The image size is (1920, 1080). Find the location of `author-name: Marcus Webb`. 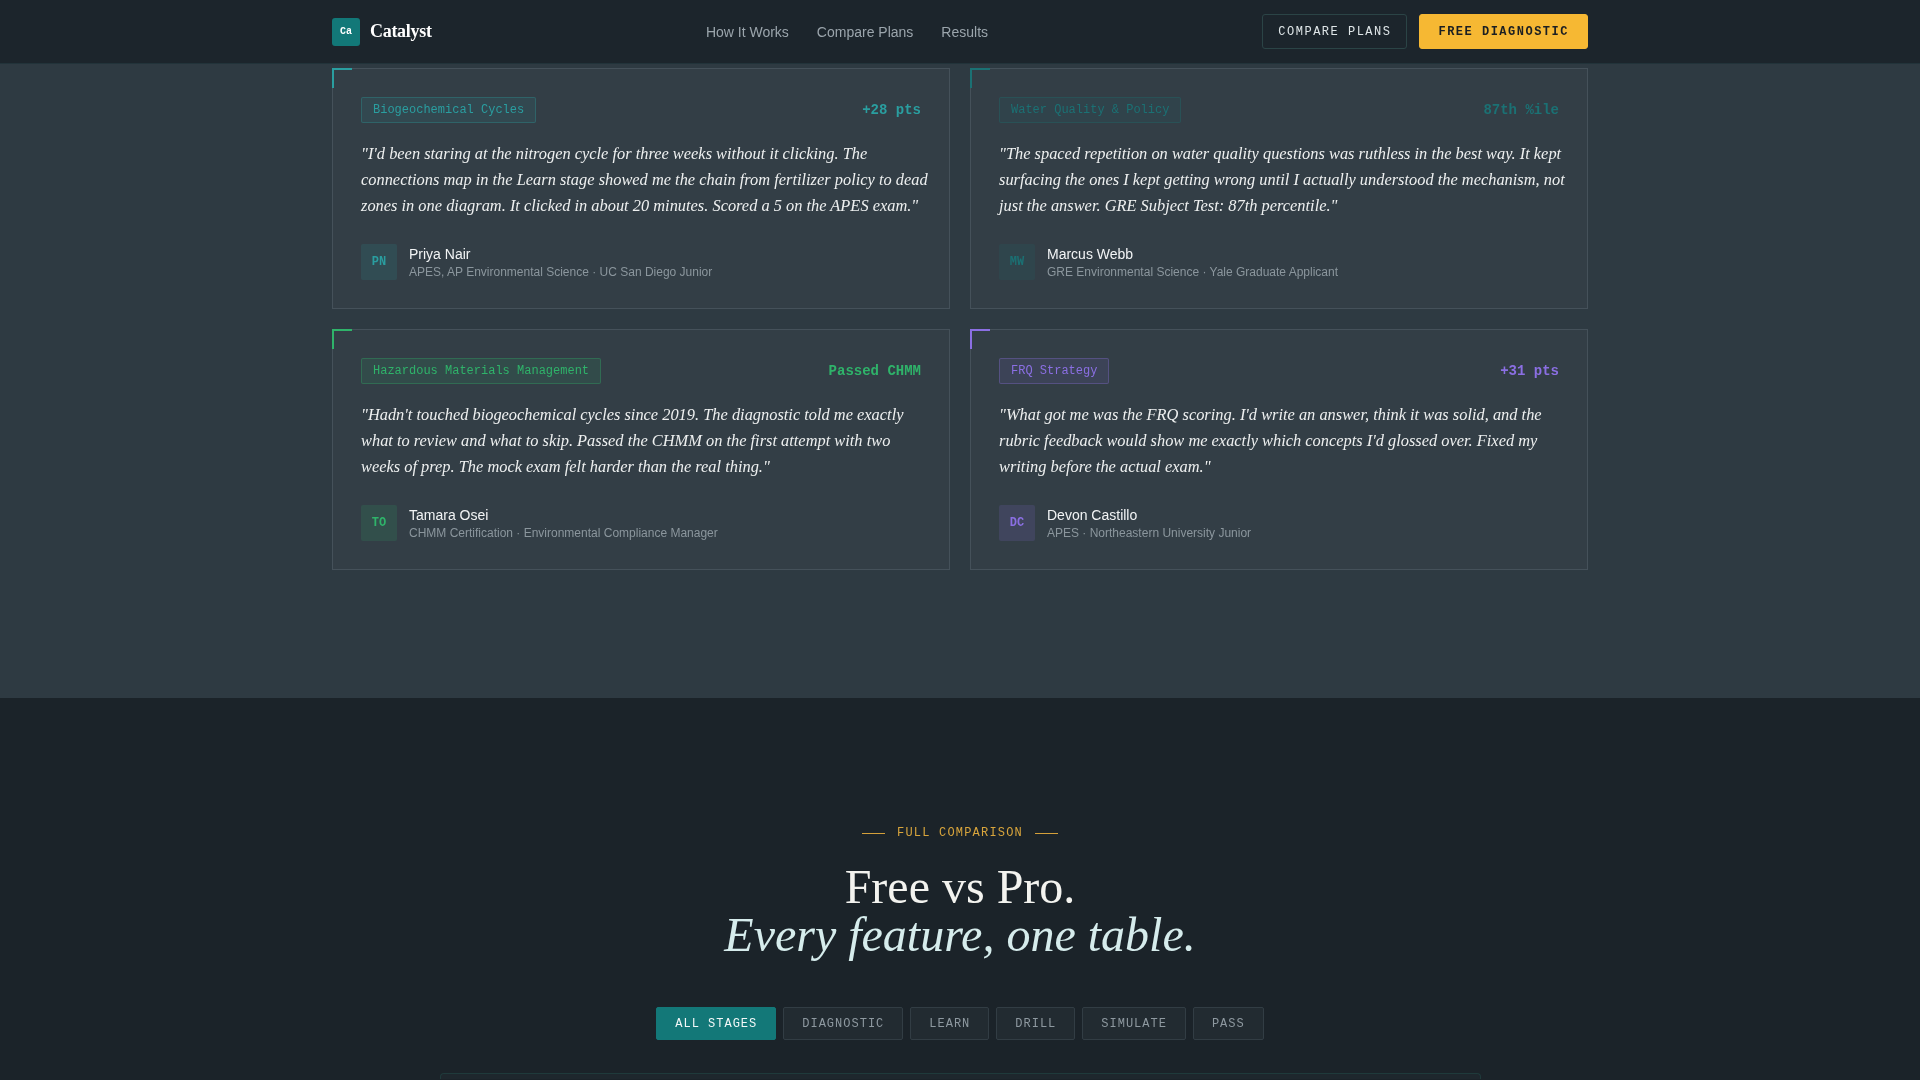

author-name: Marcus Webb is located at coordinates (1091, 253).